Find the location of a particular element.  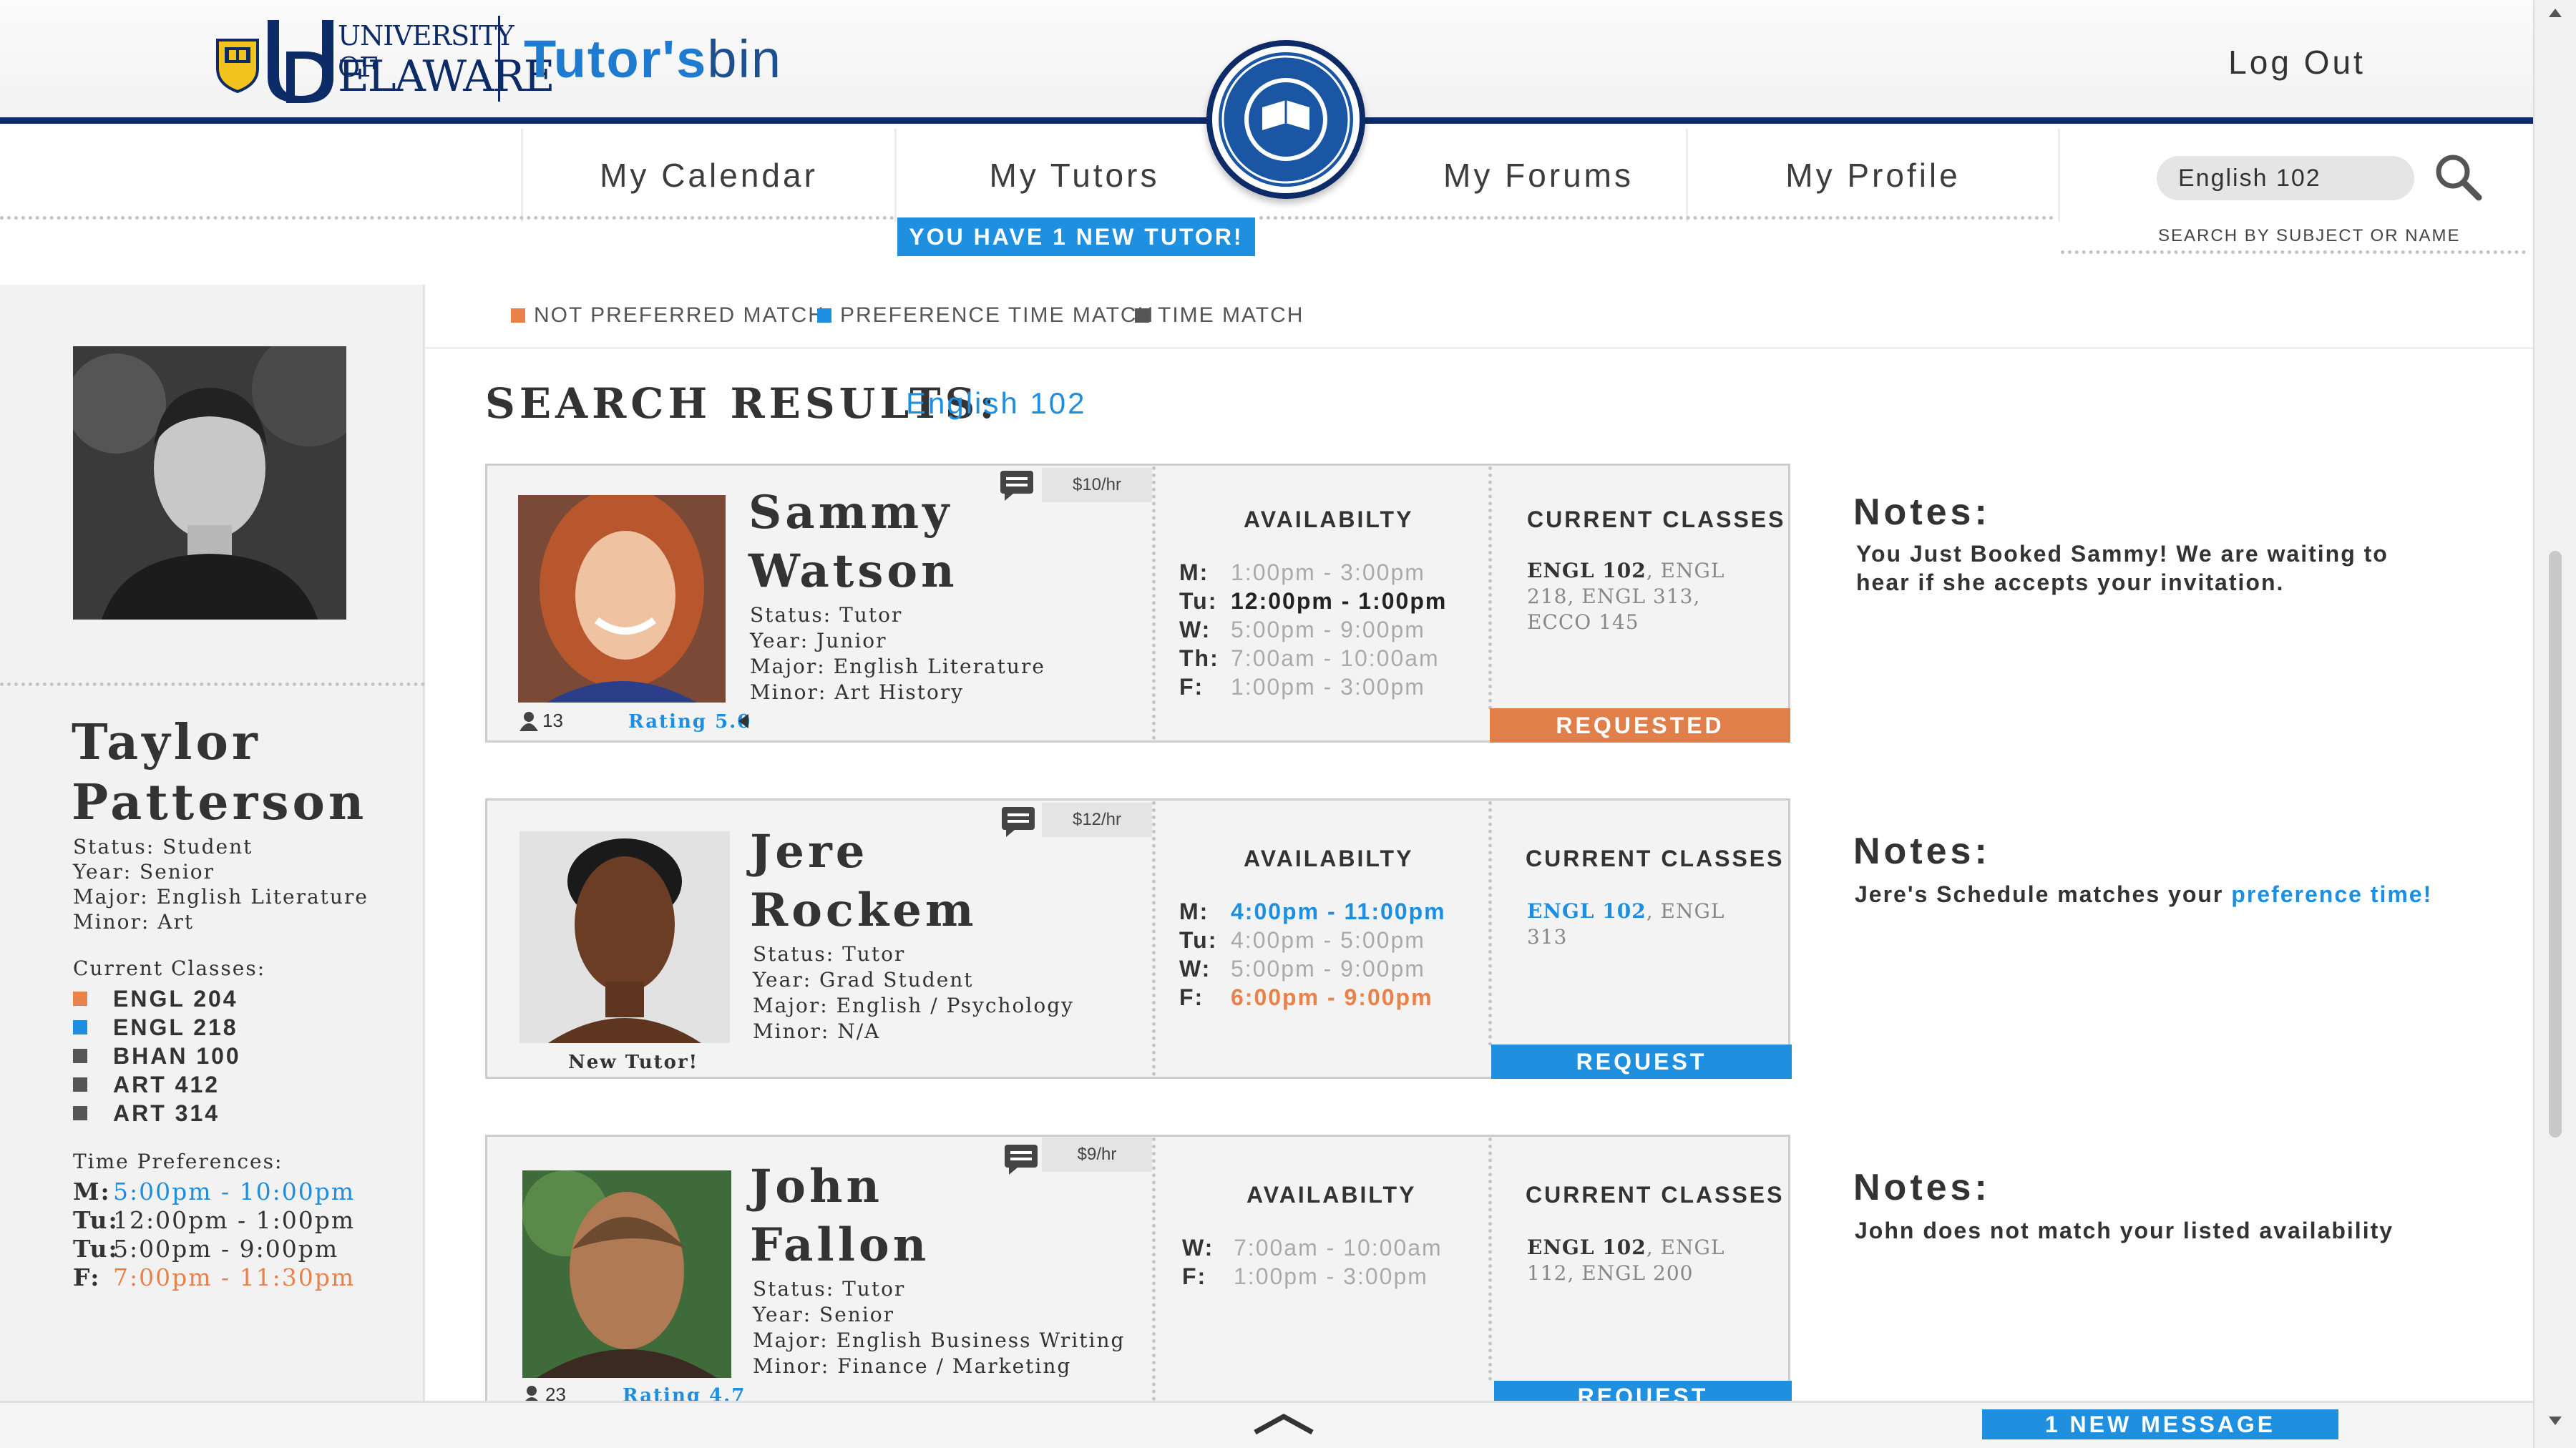

tutor-minor: Minor: Art History is located at coordinates (858, 692).